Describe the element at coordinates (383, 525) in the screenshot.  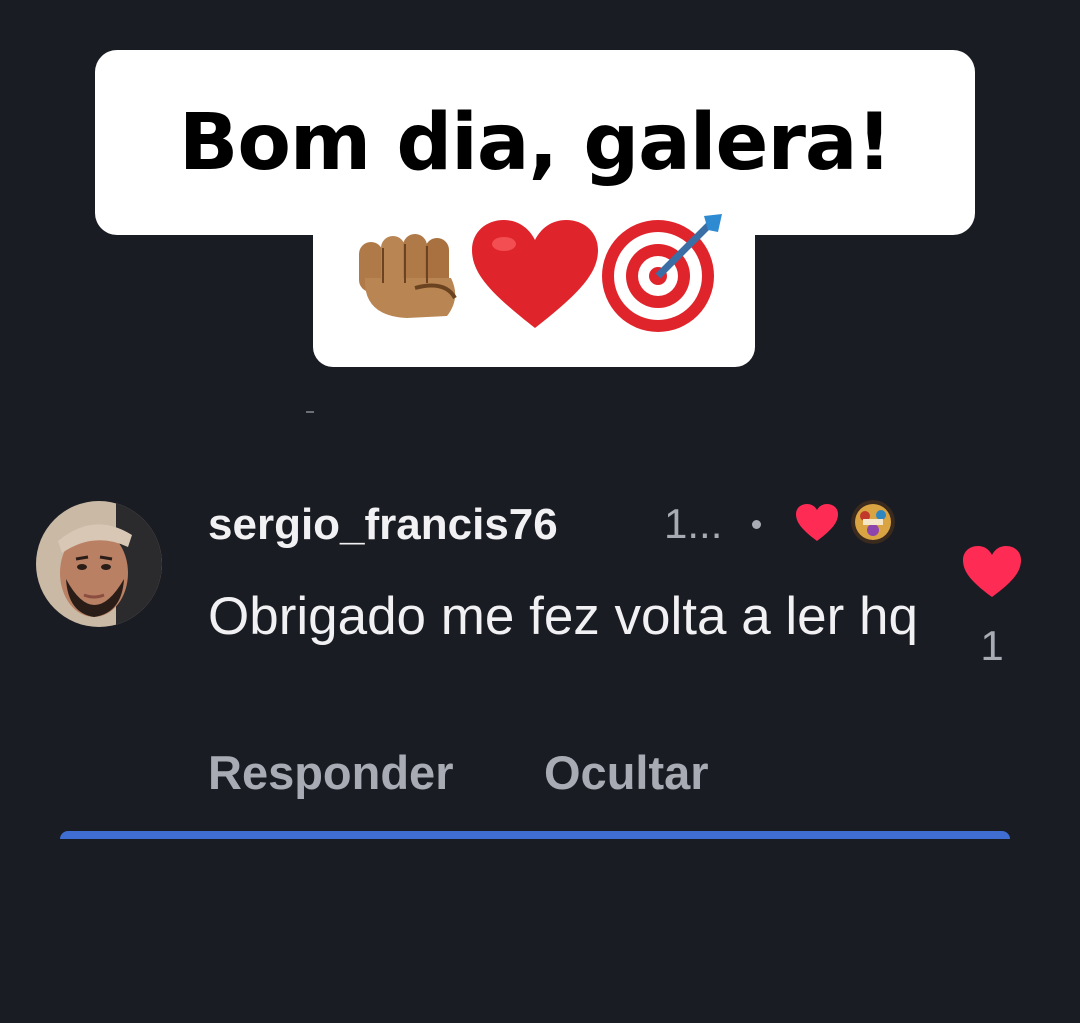
I see `comment-username: sergio_francis76` at that location.